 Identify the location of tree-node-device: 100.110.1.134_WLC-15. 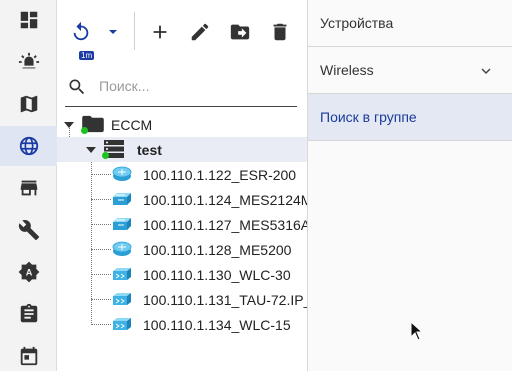
(182, 324).